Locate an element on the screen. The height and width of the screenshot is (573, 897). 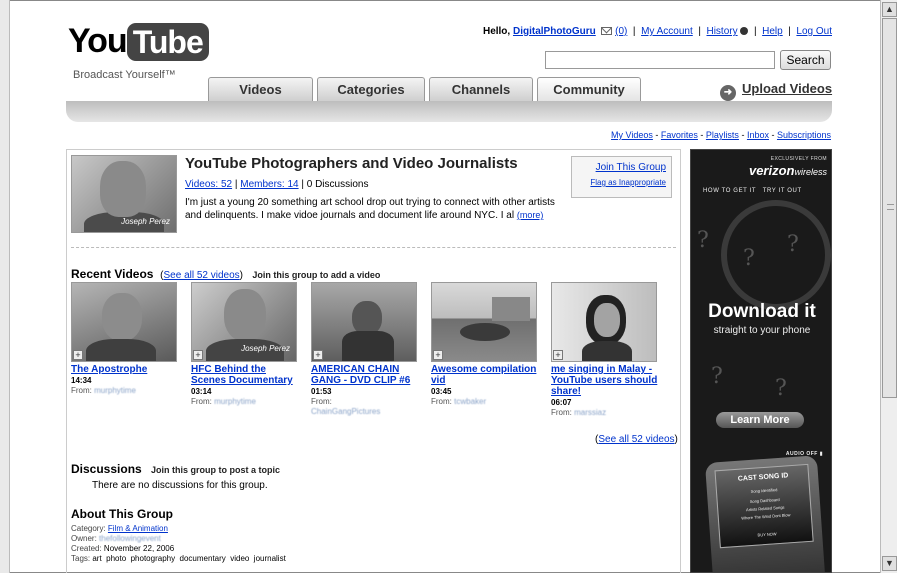
video-duration: 03:14 is located at coordinates (201, 391).